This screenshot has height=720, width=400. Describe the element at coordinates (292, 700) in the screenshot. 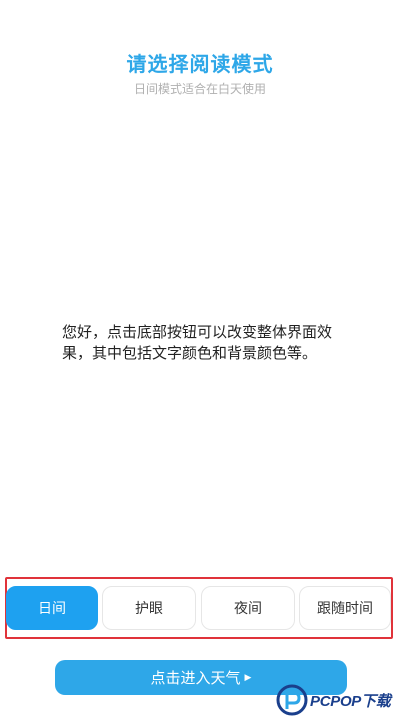

I see `pcpop-logo-icon` at that location.